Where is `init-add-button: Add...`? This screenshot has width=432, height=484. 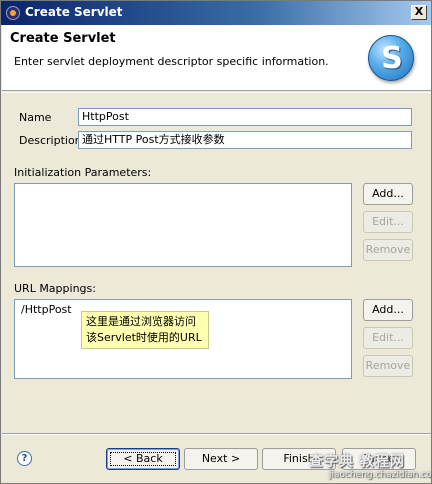
init-add-button: Add... is located at coordinates (388, 194).